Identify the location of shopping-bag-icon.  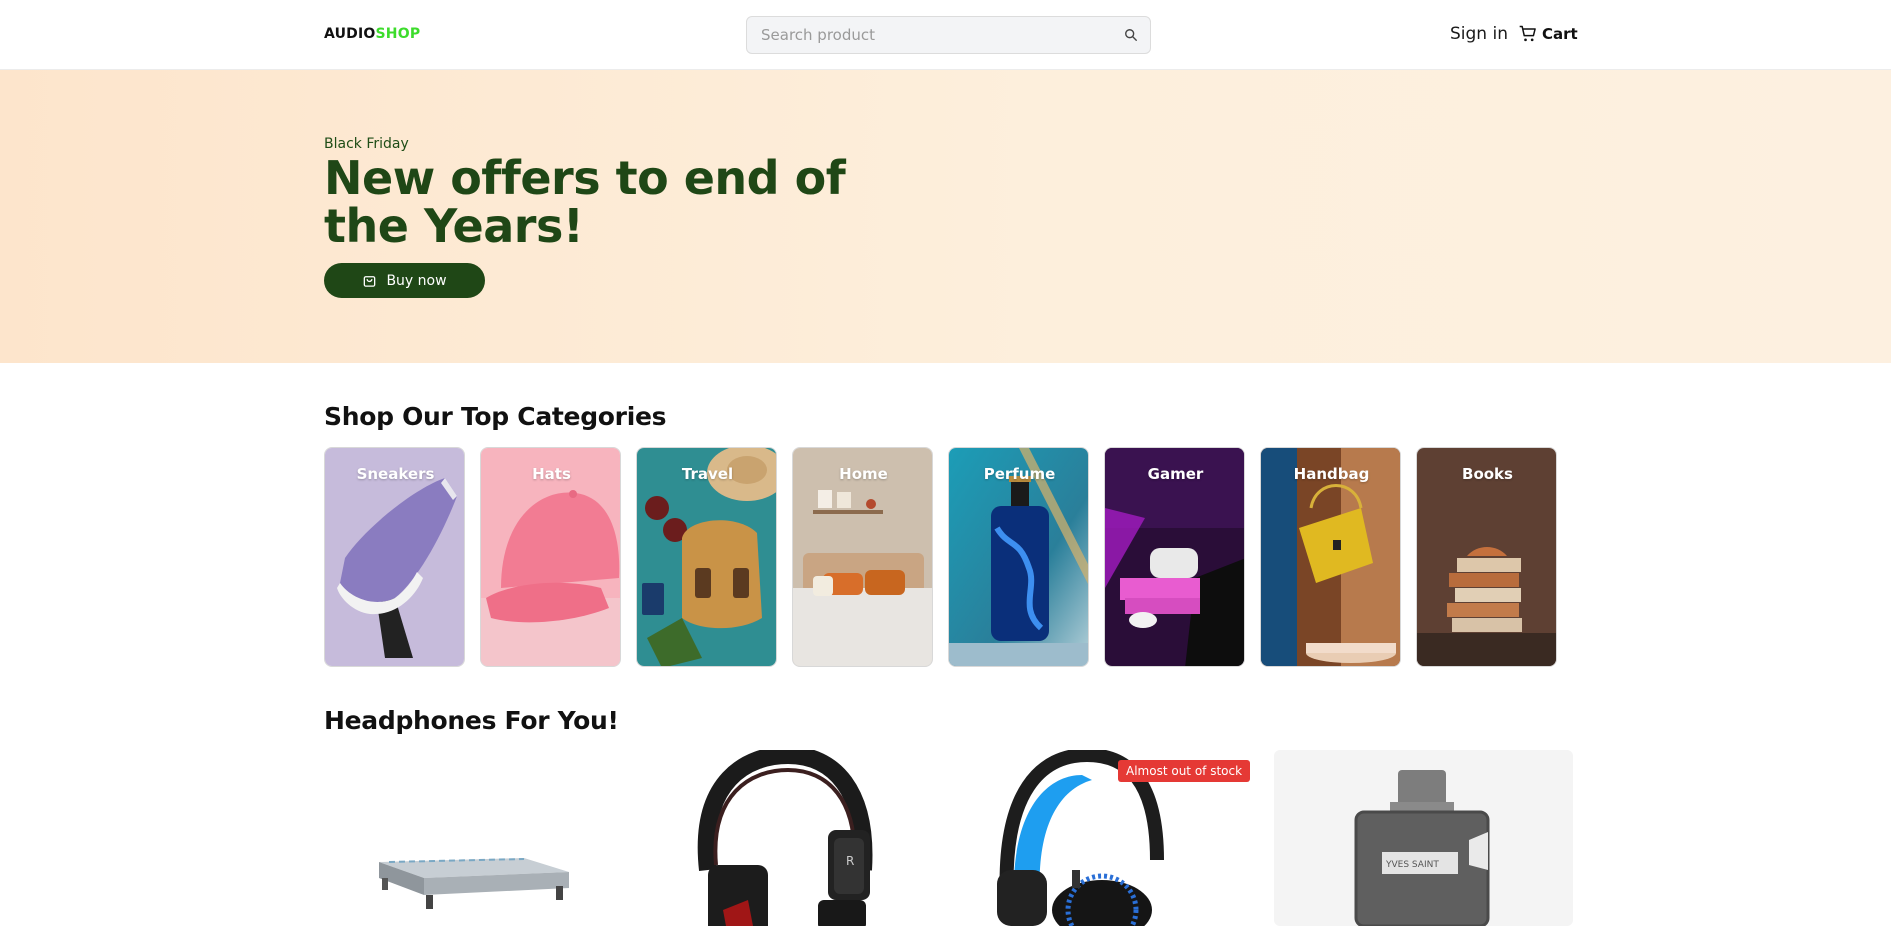
(370, 281).